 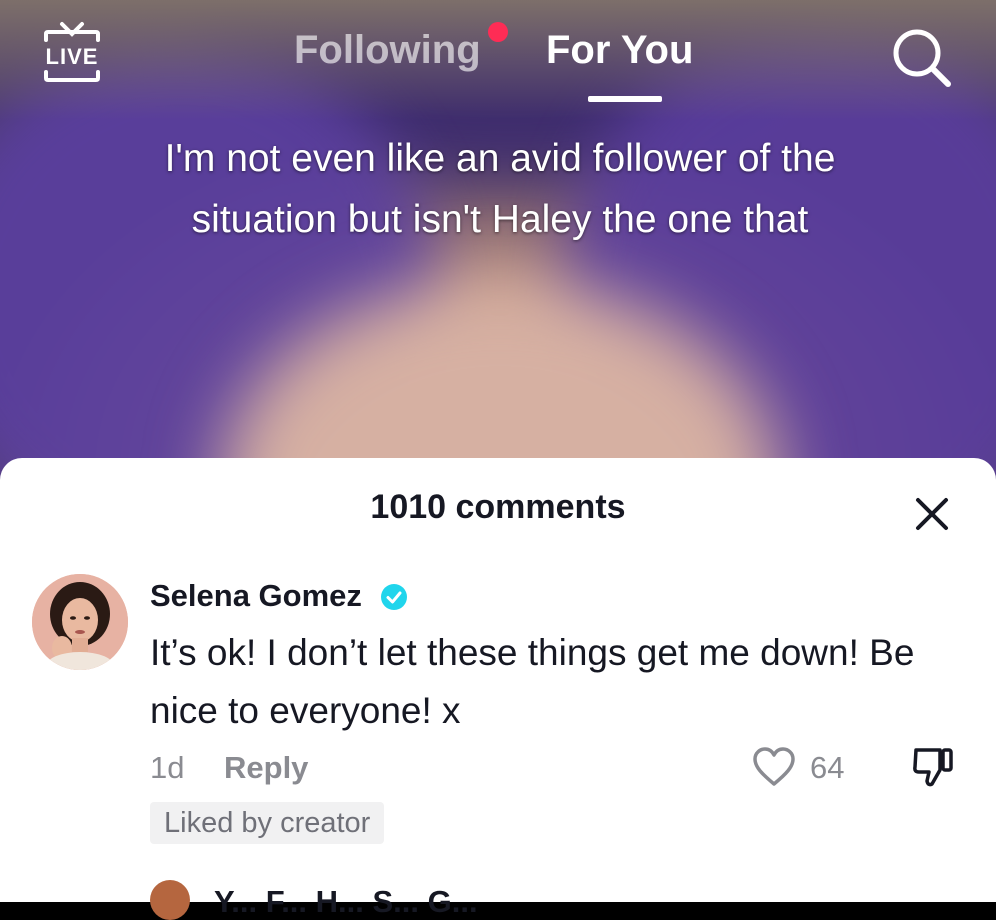 What do you see at coordinates (498, 32) in the screenshot?
I see `notification-dot` at bounding box center [498, 32].